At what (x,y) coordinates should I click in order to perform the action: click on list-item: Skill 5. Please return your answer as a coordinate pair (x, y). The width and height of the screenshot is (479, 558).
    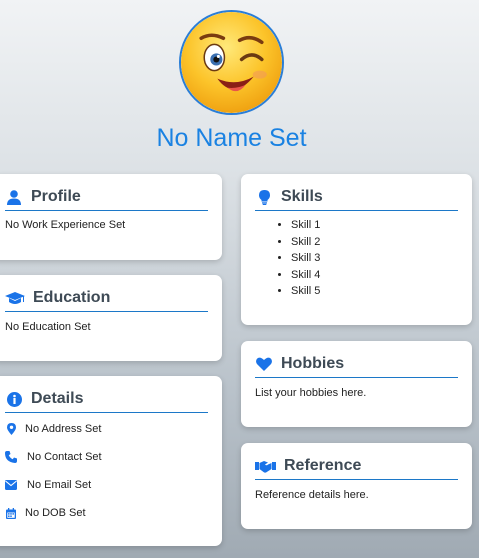
    Looking at the image, I should click on (305, 291).